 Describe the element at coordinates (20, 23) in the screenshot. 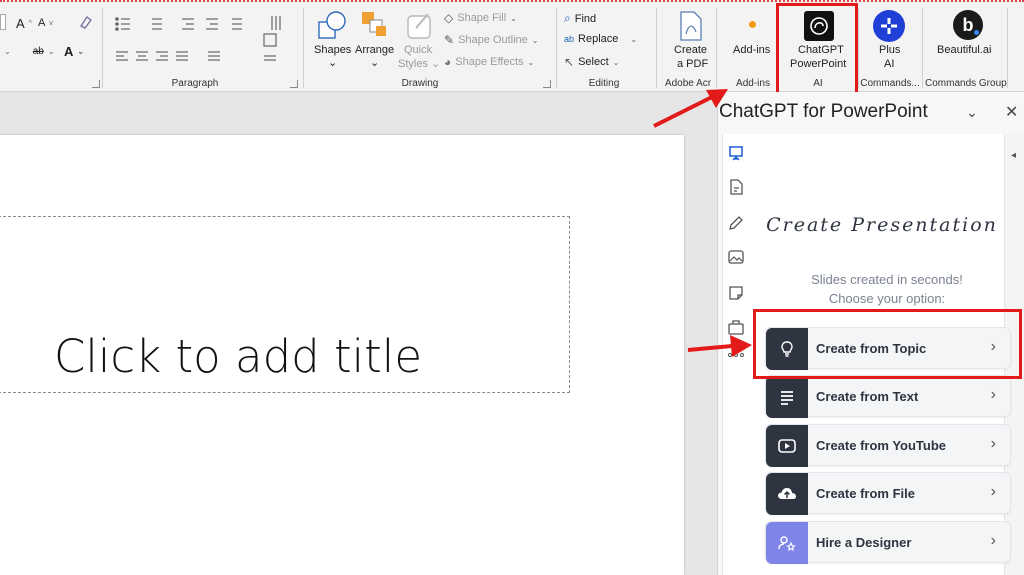

I see `increase-font-icon: A` at that location.